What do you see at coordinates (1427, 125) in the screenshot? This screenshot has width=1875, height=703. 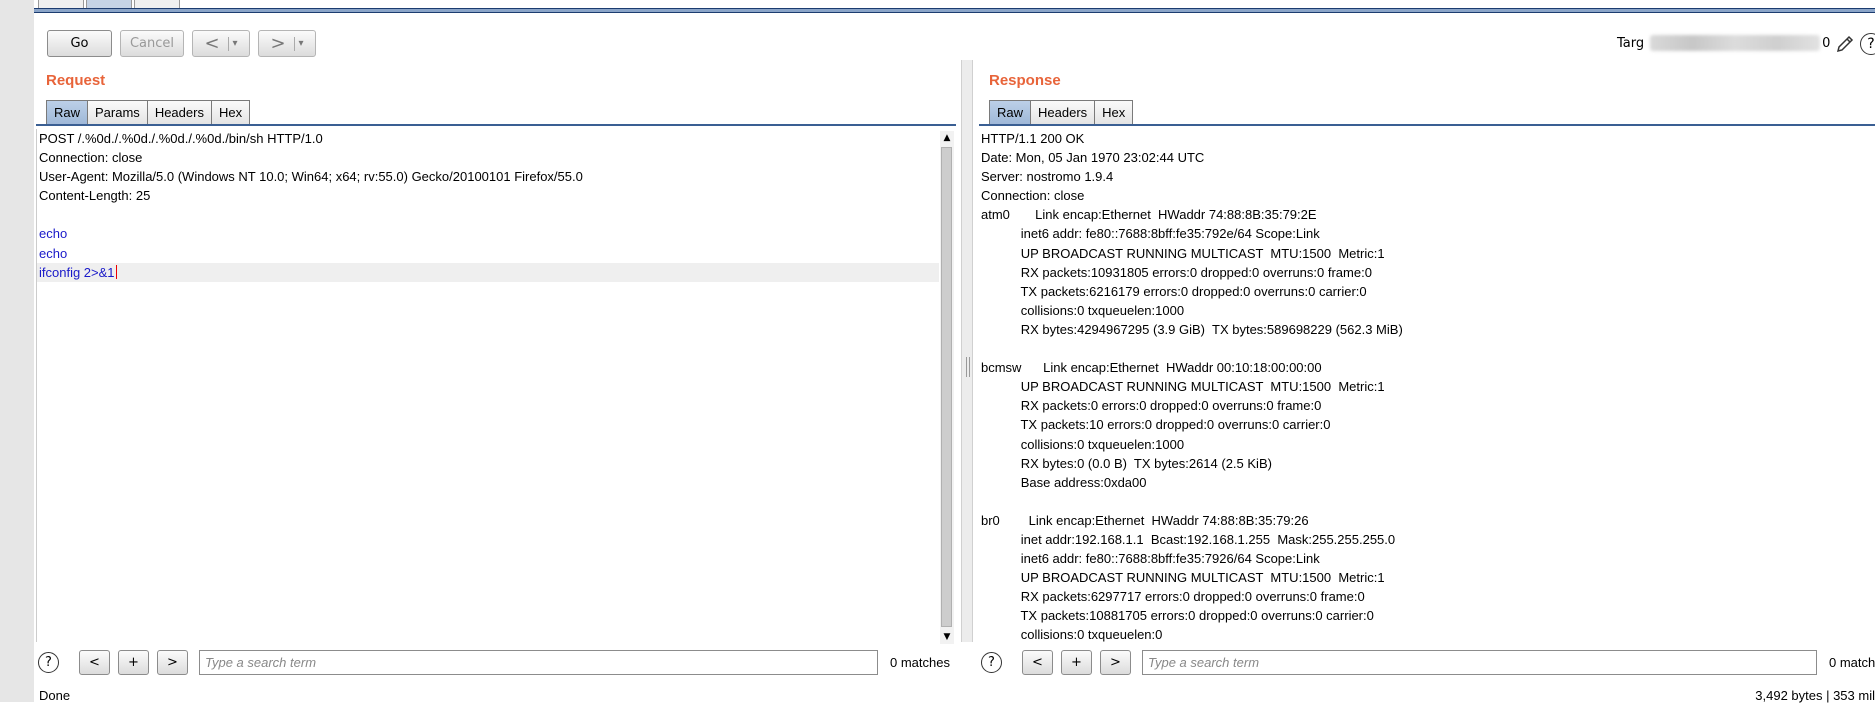 I see `response-tab-underline` at bounding box center [1427, 125].